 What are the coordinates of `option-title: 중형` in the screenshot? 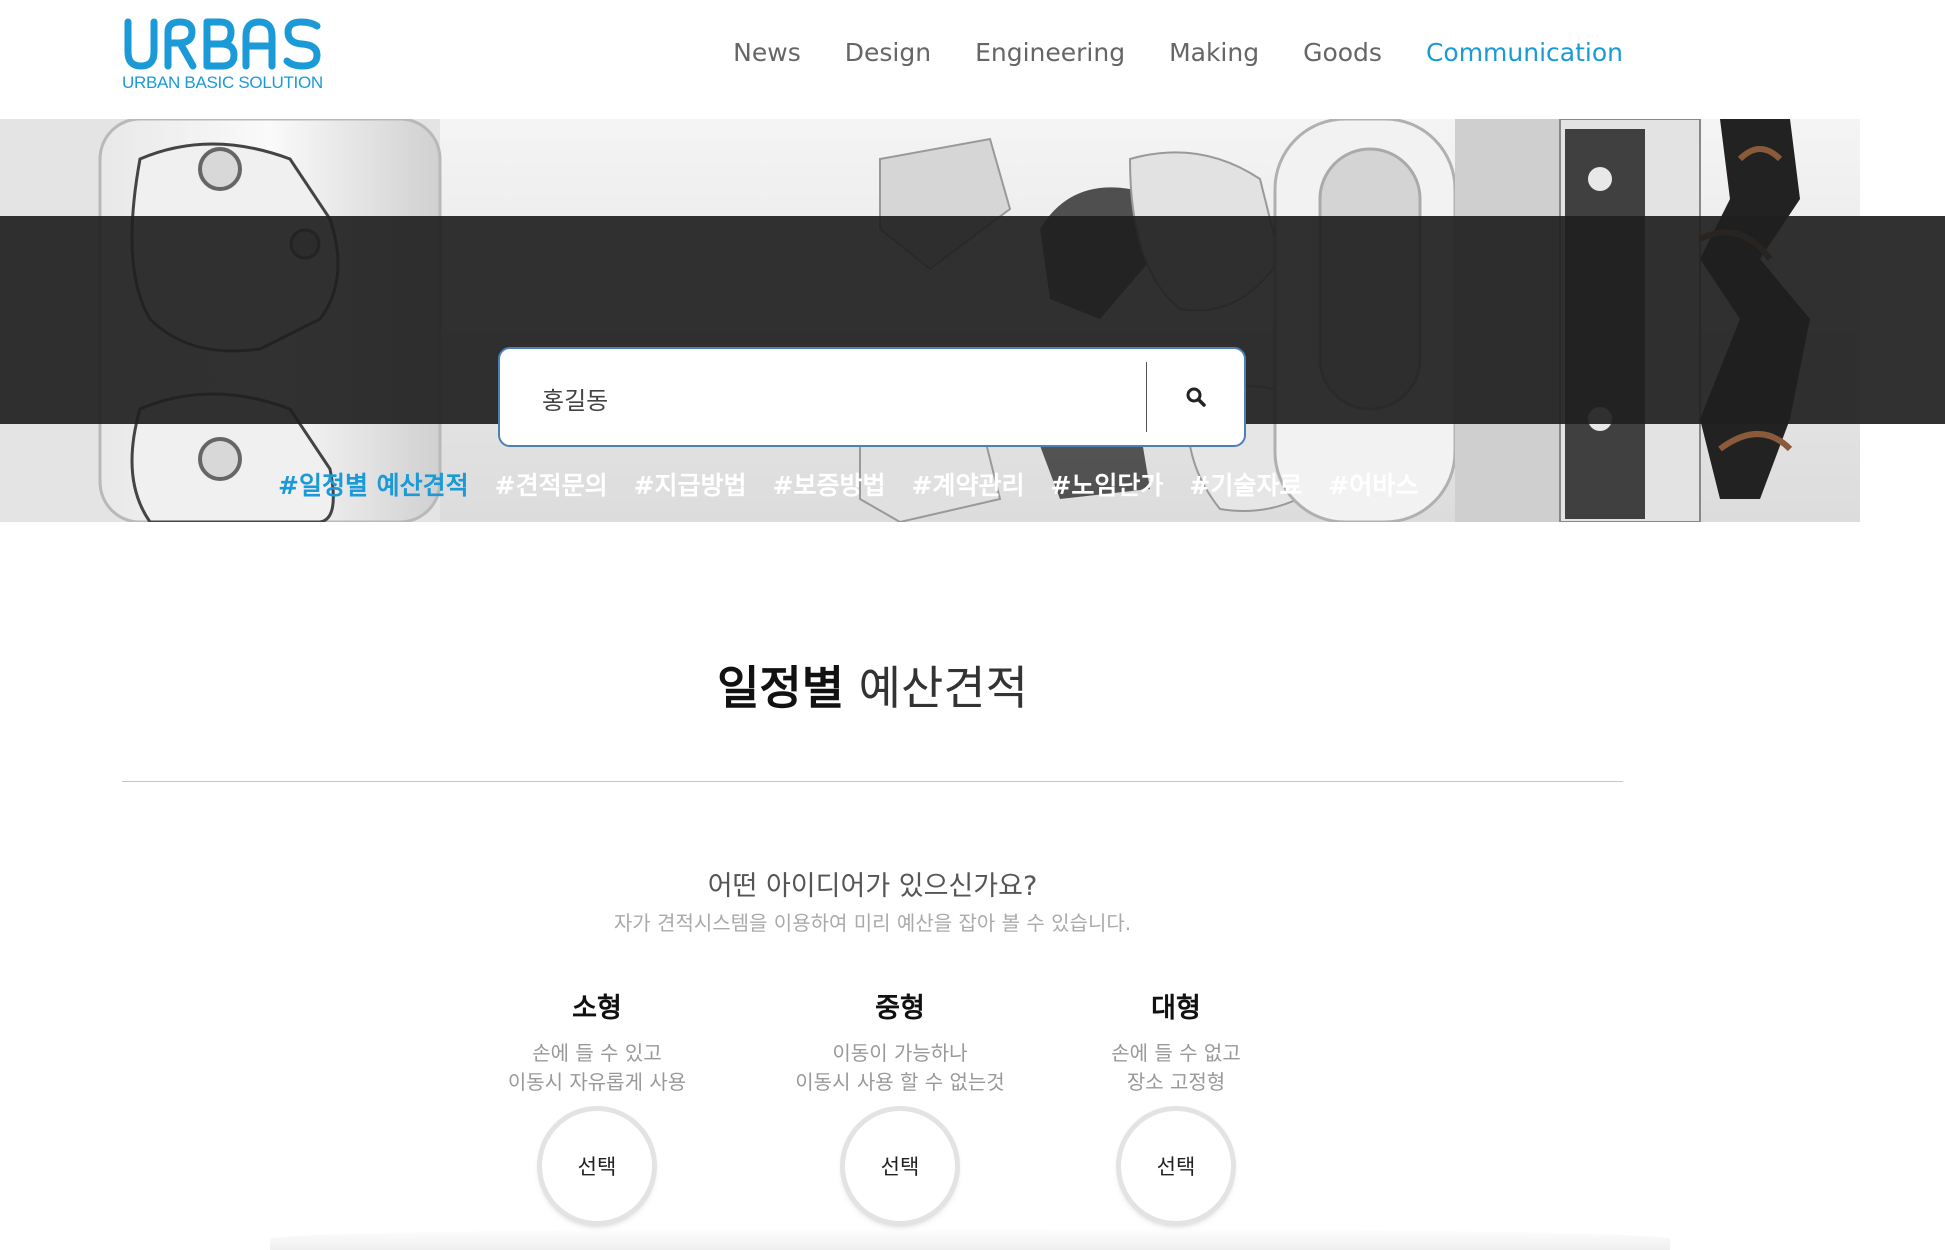 It's located at (900, 1008).